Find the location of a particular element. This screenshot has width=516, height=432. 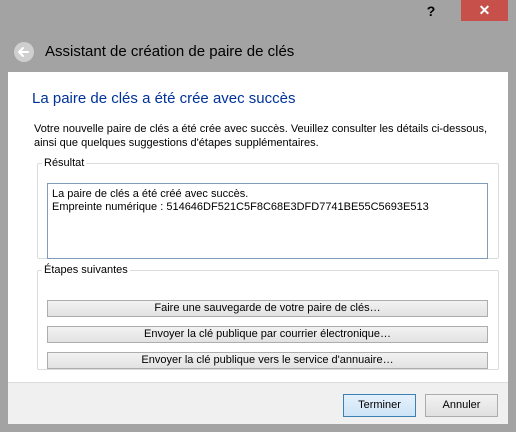

help-button: ? is located at coordinates (431, 11).